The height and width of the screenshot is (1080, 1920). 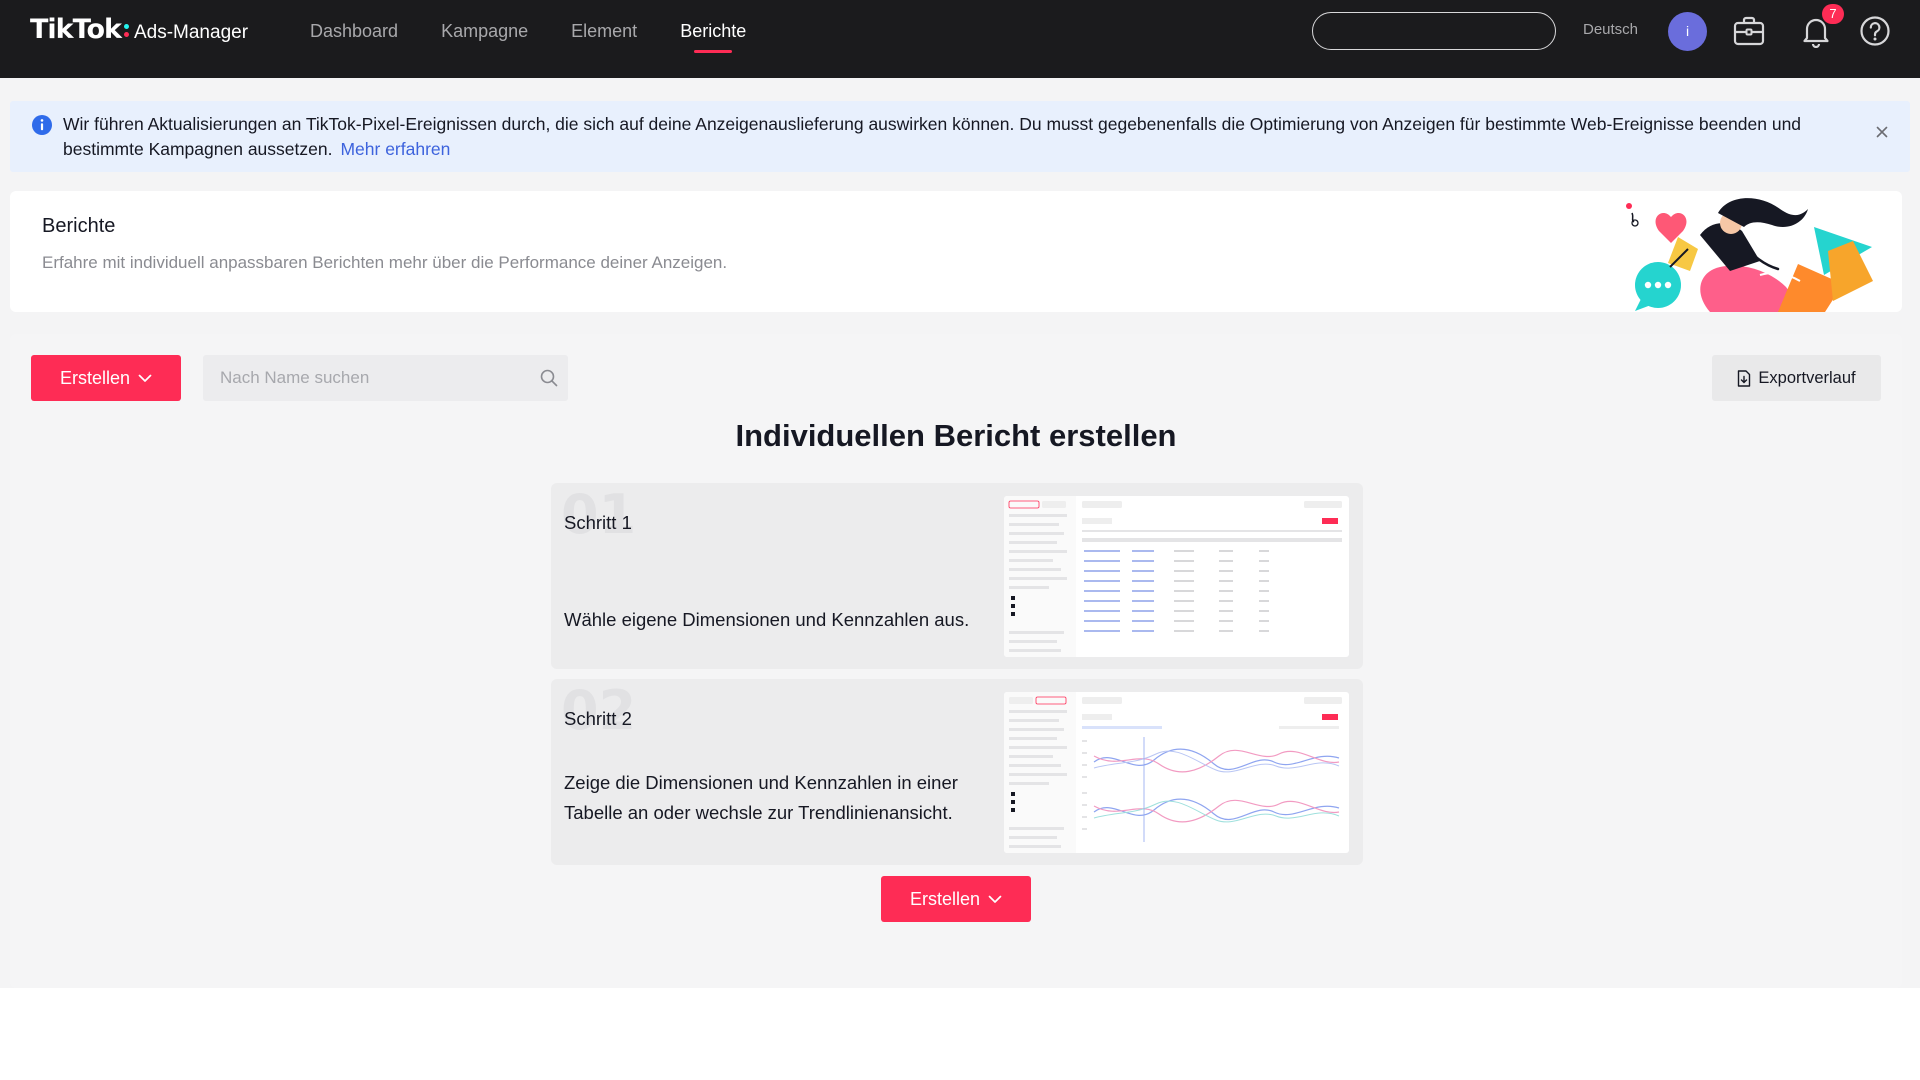 I want to click on learn-more-link: Mehr erfahren, so click(x=395, y=149).